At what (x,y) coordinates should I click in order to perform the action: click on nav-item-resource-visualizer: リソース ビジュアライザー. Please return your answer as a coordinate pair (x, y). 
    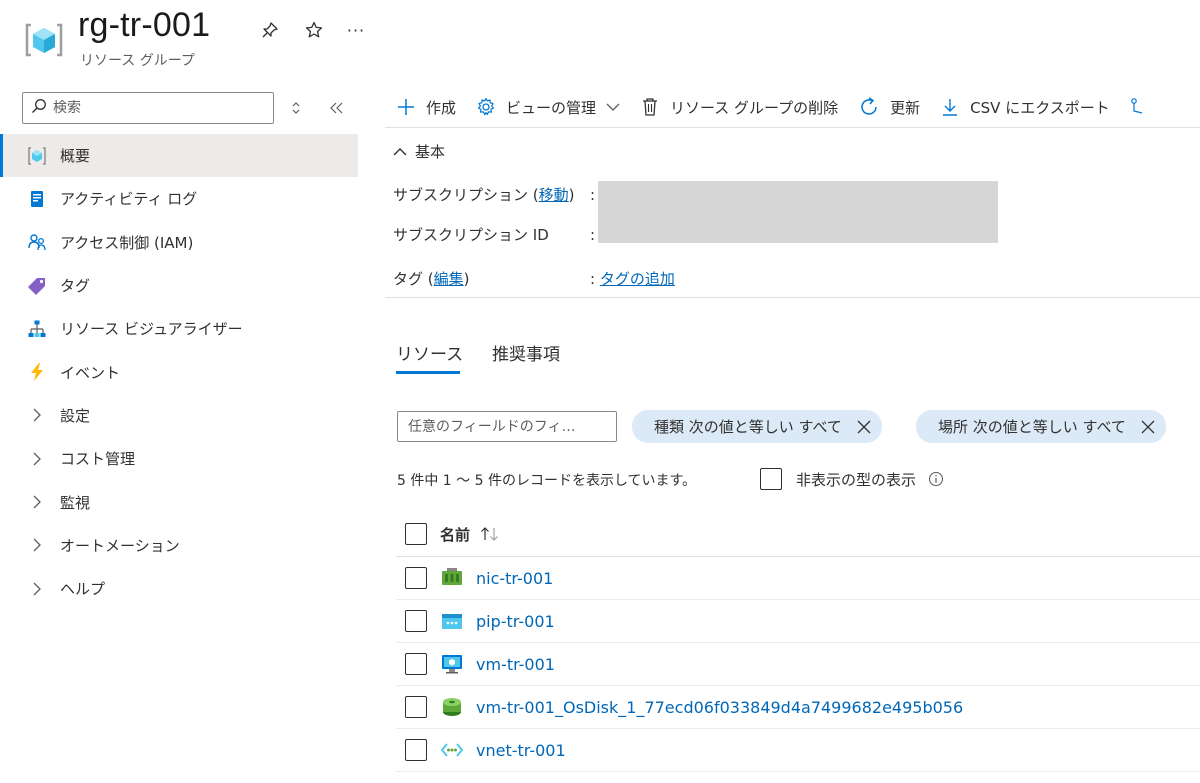
    Looking at the image, I should click on (179, 328).